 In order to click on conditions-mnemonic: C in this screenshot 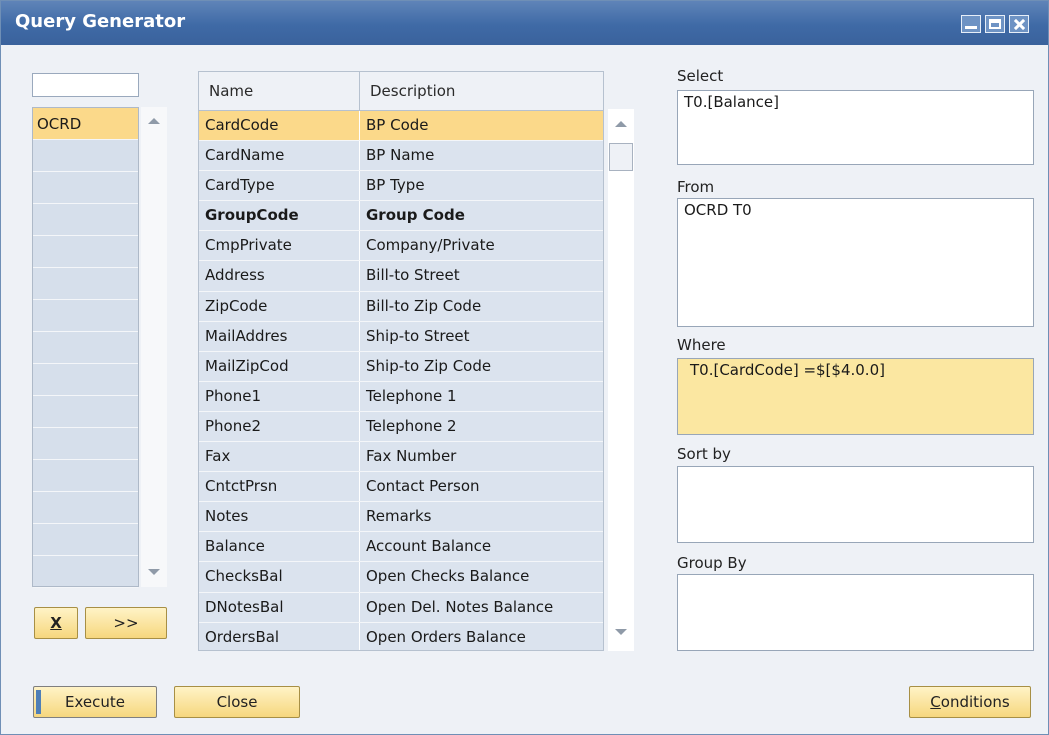, I will do `click(935, 702)`.